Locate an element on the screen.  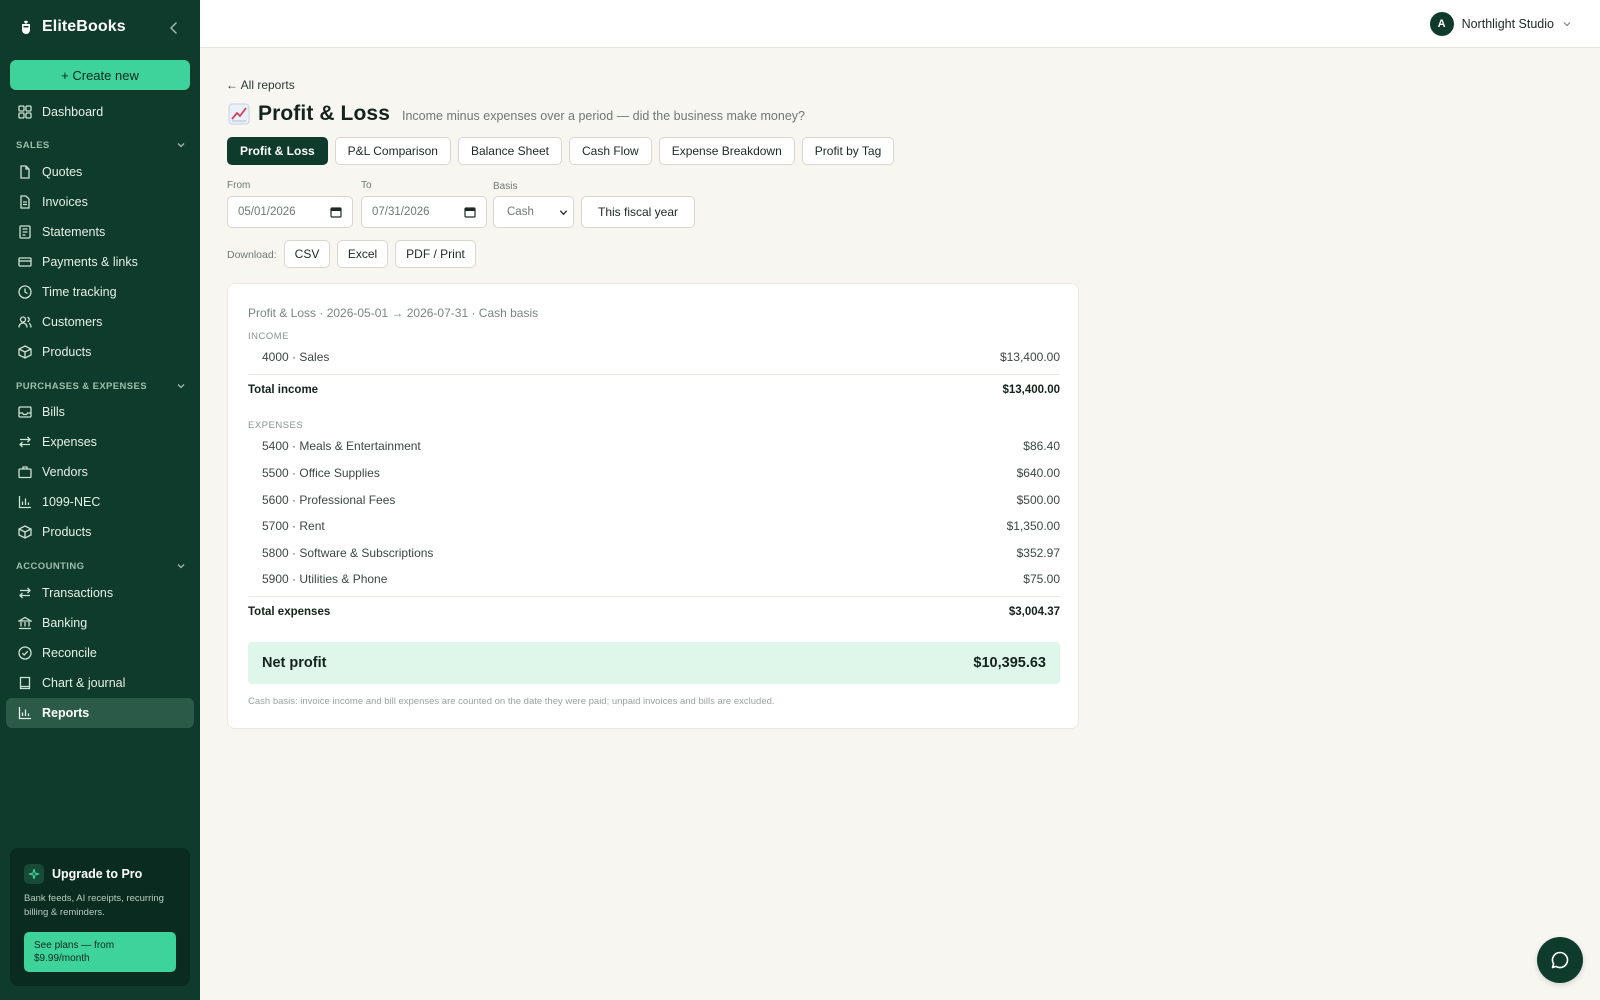
sidebar-item-1099-nec: 1099-NEC is located at coordinates (100, 502).